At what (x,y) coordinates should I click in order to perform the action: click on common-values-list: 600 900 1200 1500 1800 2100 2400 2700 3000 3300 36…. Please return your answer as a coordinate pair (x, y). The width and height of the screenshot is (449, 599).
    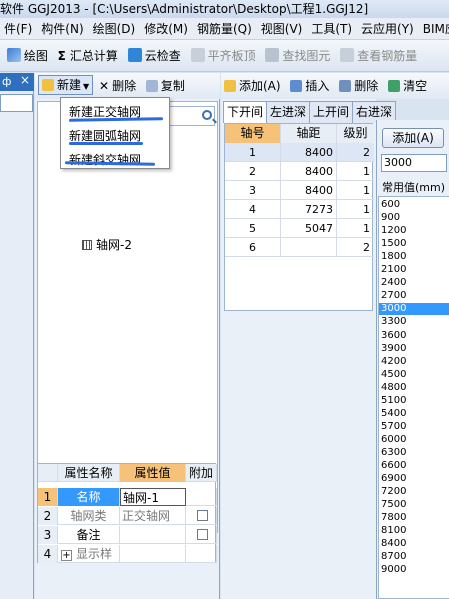
    Looking at the image, I should click on (413, 397).